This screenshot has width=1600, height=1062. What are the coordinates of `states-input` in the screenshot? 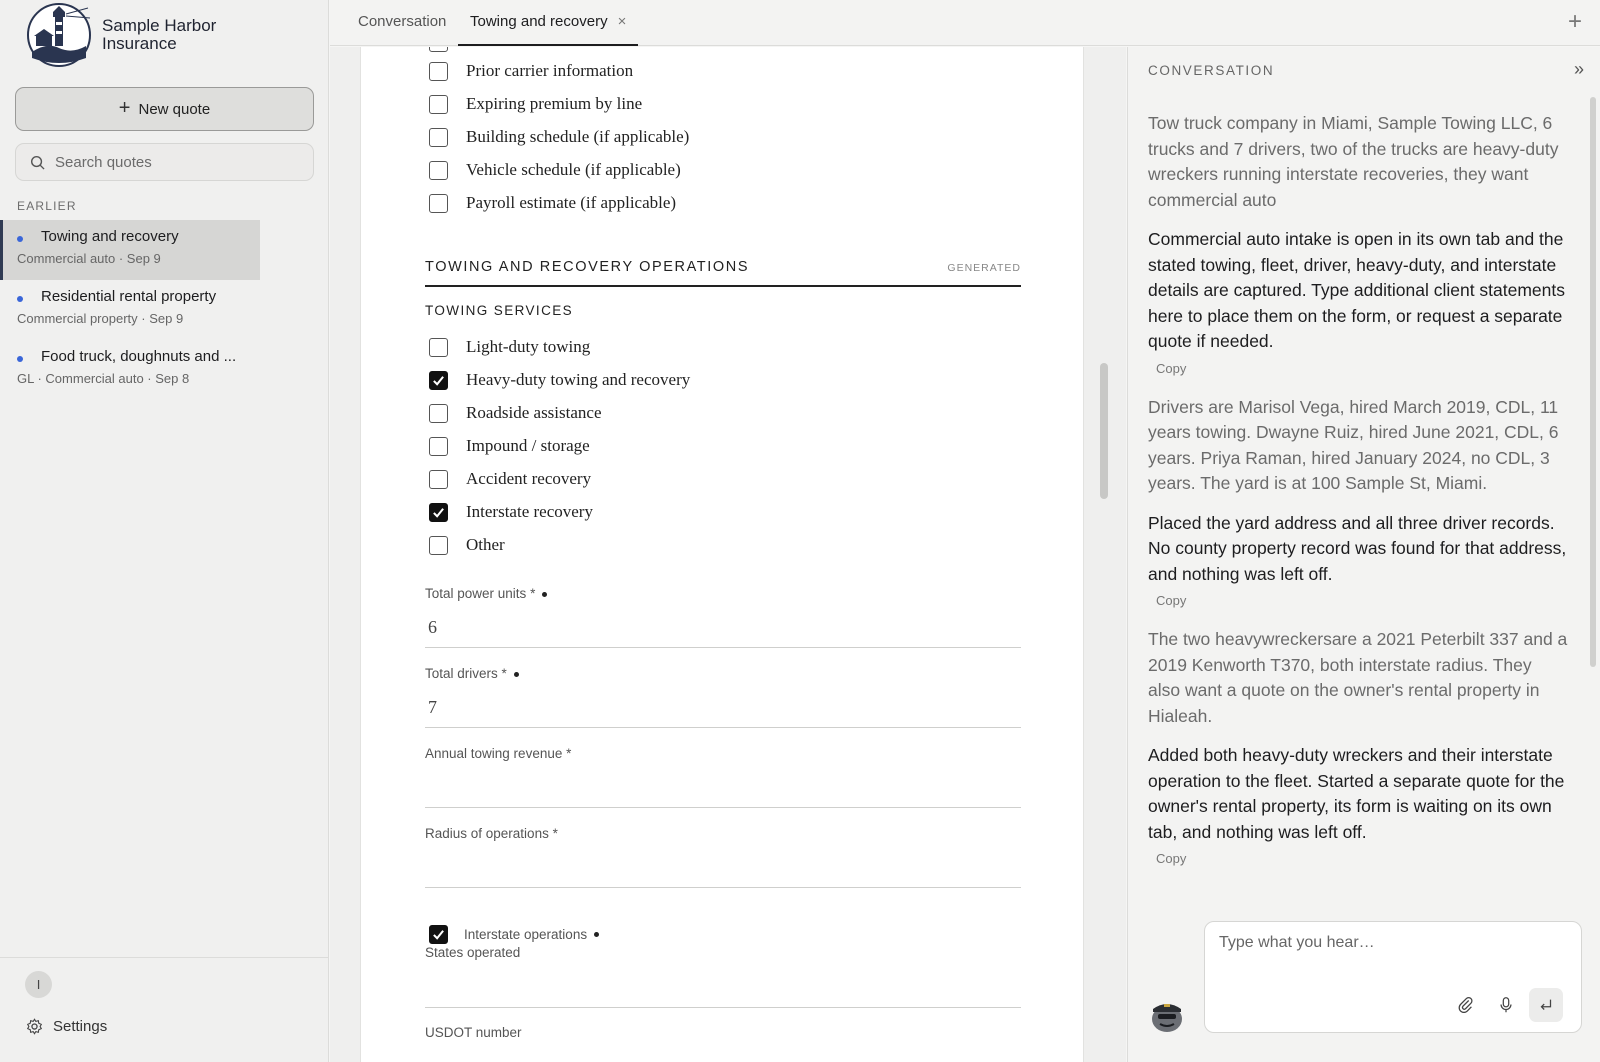 It's located at (723, 987).